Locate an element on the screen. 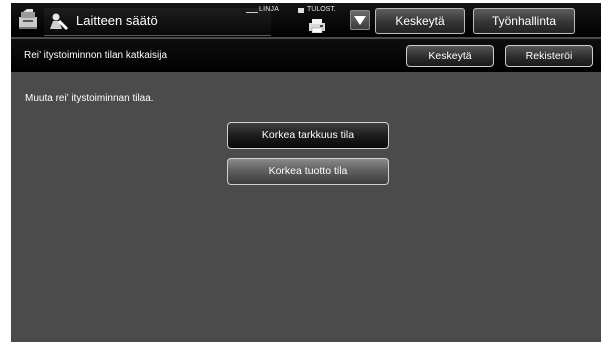 The image size is (603, 348). tulost-indicator is located at coordinates (301, 10).